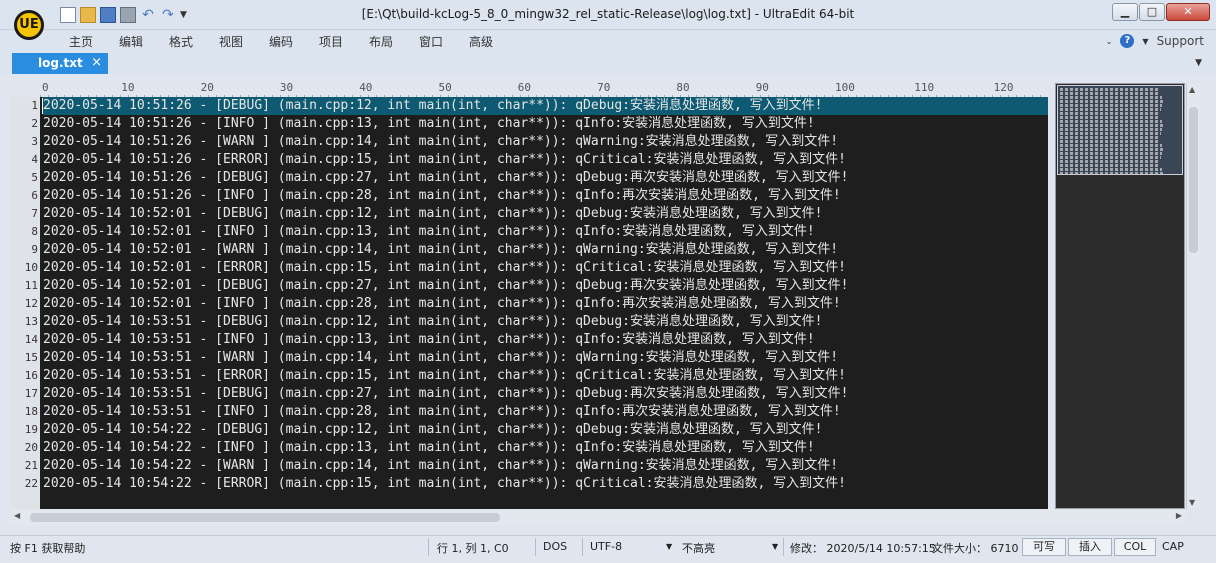  What do you see at coordinates (29, 25) in the screenshot?
I see `app-logo-icon: UE` at bounding box center [29, 25].